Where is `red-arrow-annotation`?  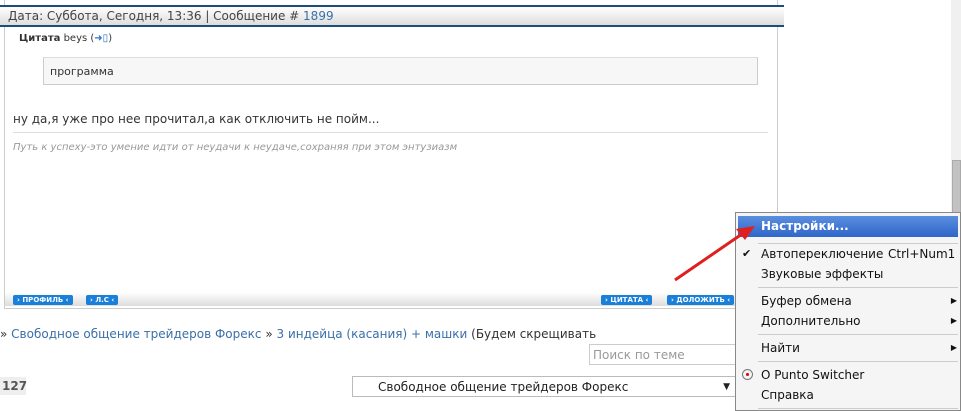 red-arrow-annotation is located at coordinates (714, 254).